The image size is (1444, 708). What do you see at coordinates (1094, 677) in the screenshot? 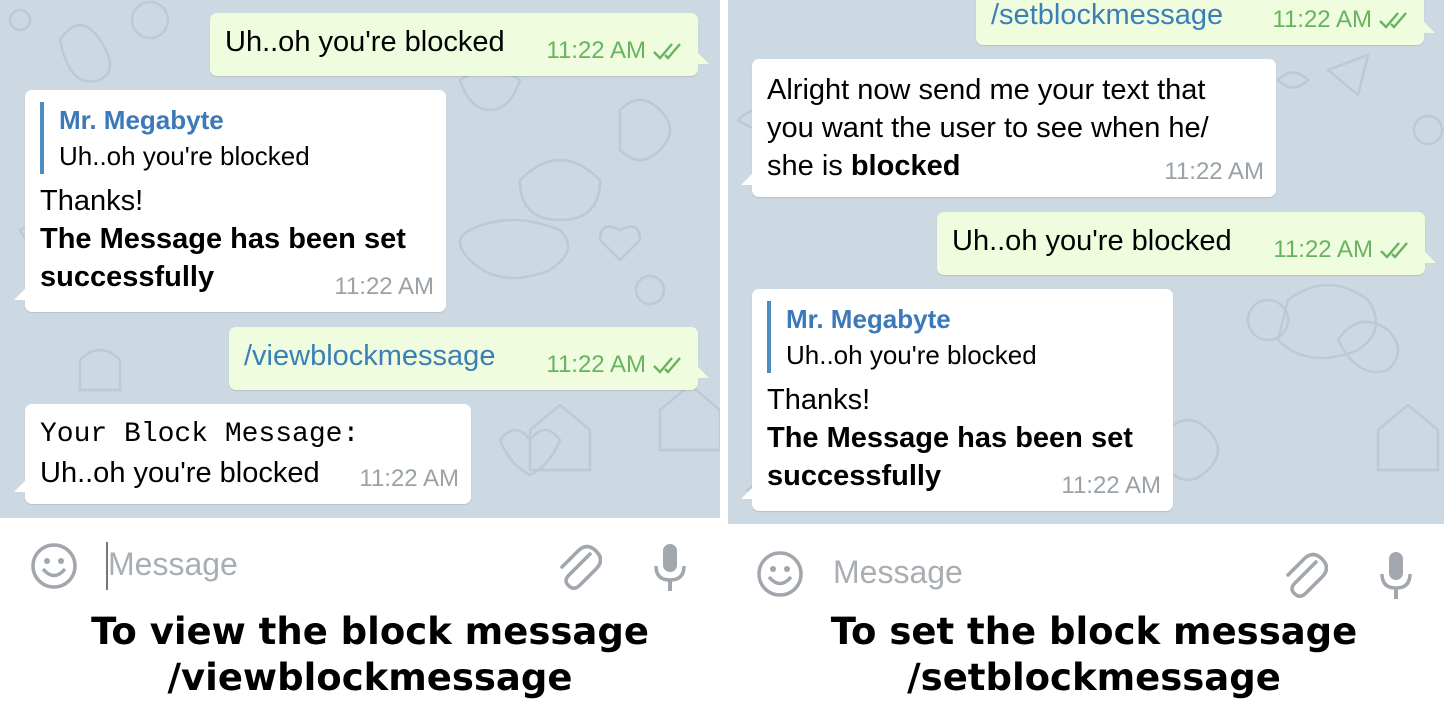
I see `caption-line: /setblockmessage` at bounding box center [1094, 677].